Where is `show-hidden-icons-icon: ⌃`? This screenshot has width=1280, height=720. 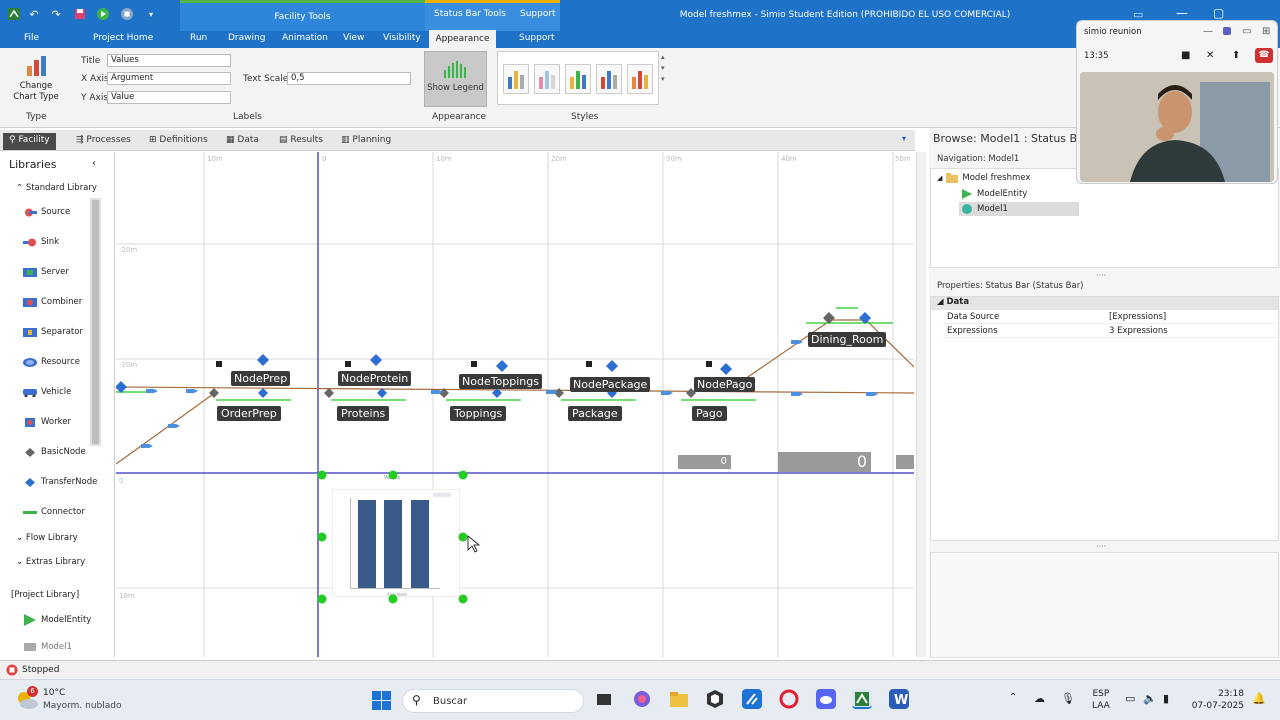
show-hidden-icons-icon: ⌃ is located at coordinates (1013, 697).